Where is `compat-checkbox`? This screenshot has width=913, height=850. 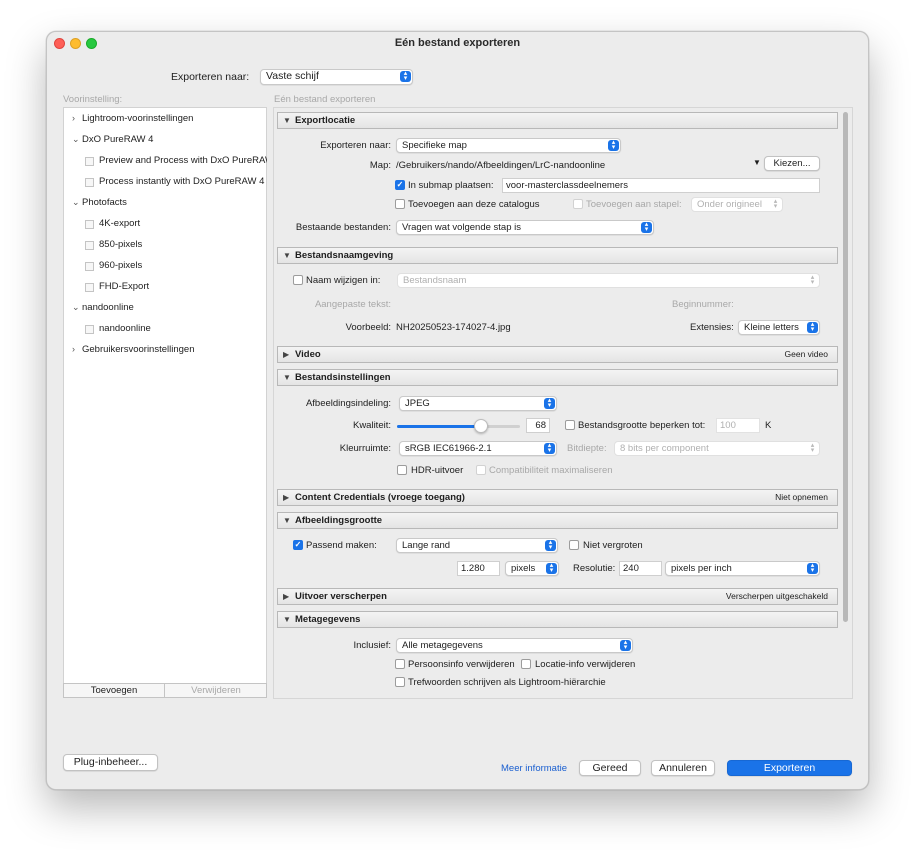 compat-checkbox is located at coordinates (481, 470).